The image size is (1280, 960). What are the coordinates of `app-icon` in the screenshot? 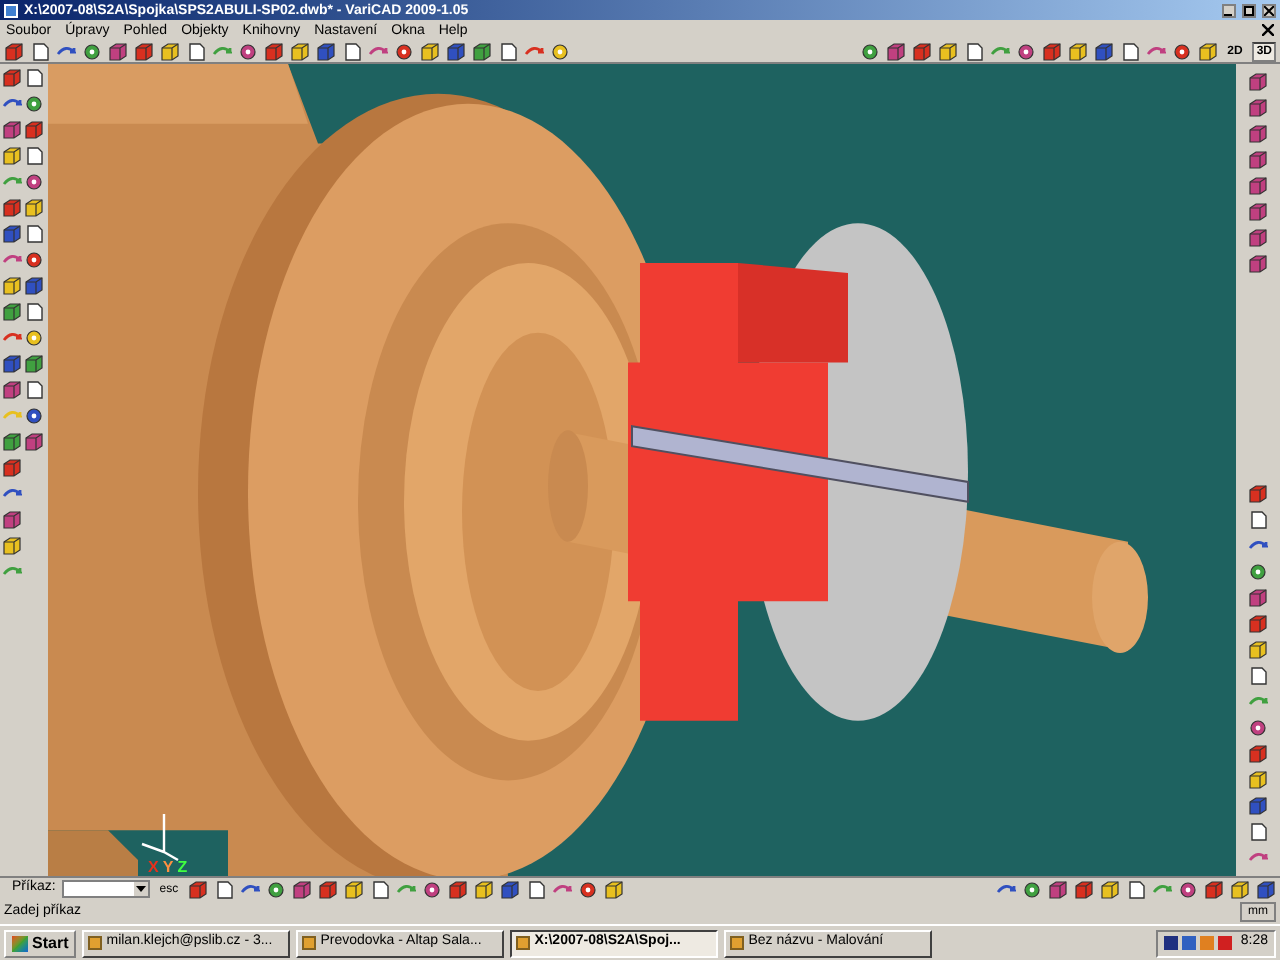 It's located at (11, 10).